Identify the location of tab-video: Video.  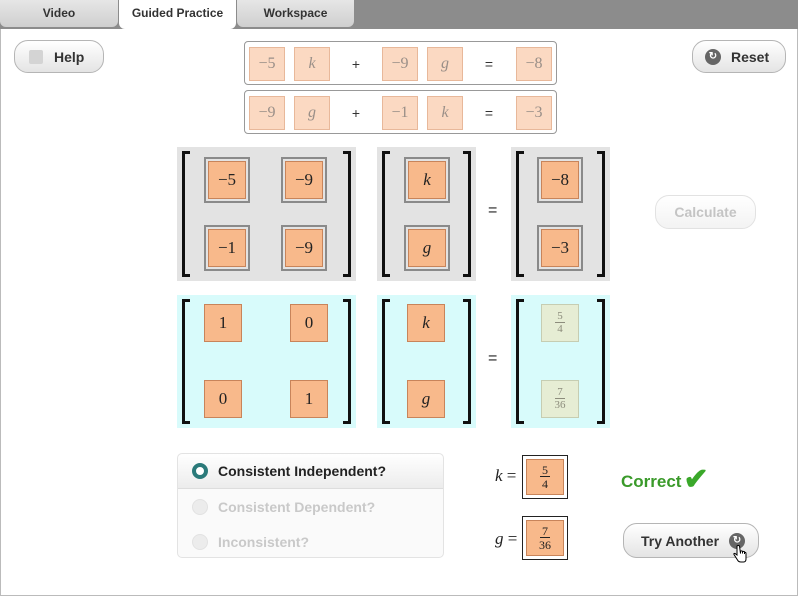
(59, 13).